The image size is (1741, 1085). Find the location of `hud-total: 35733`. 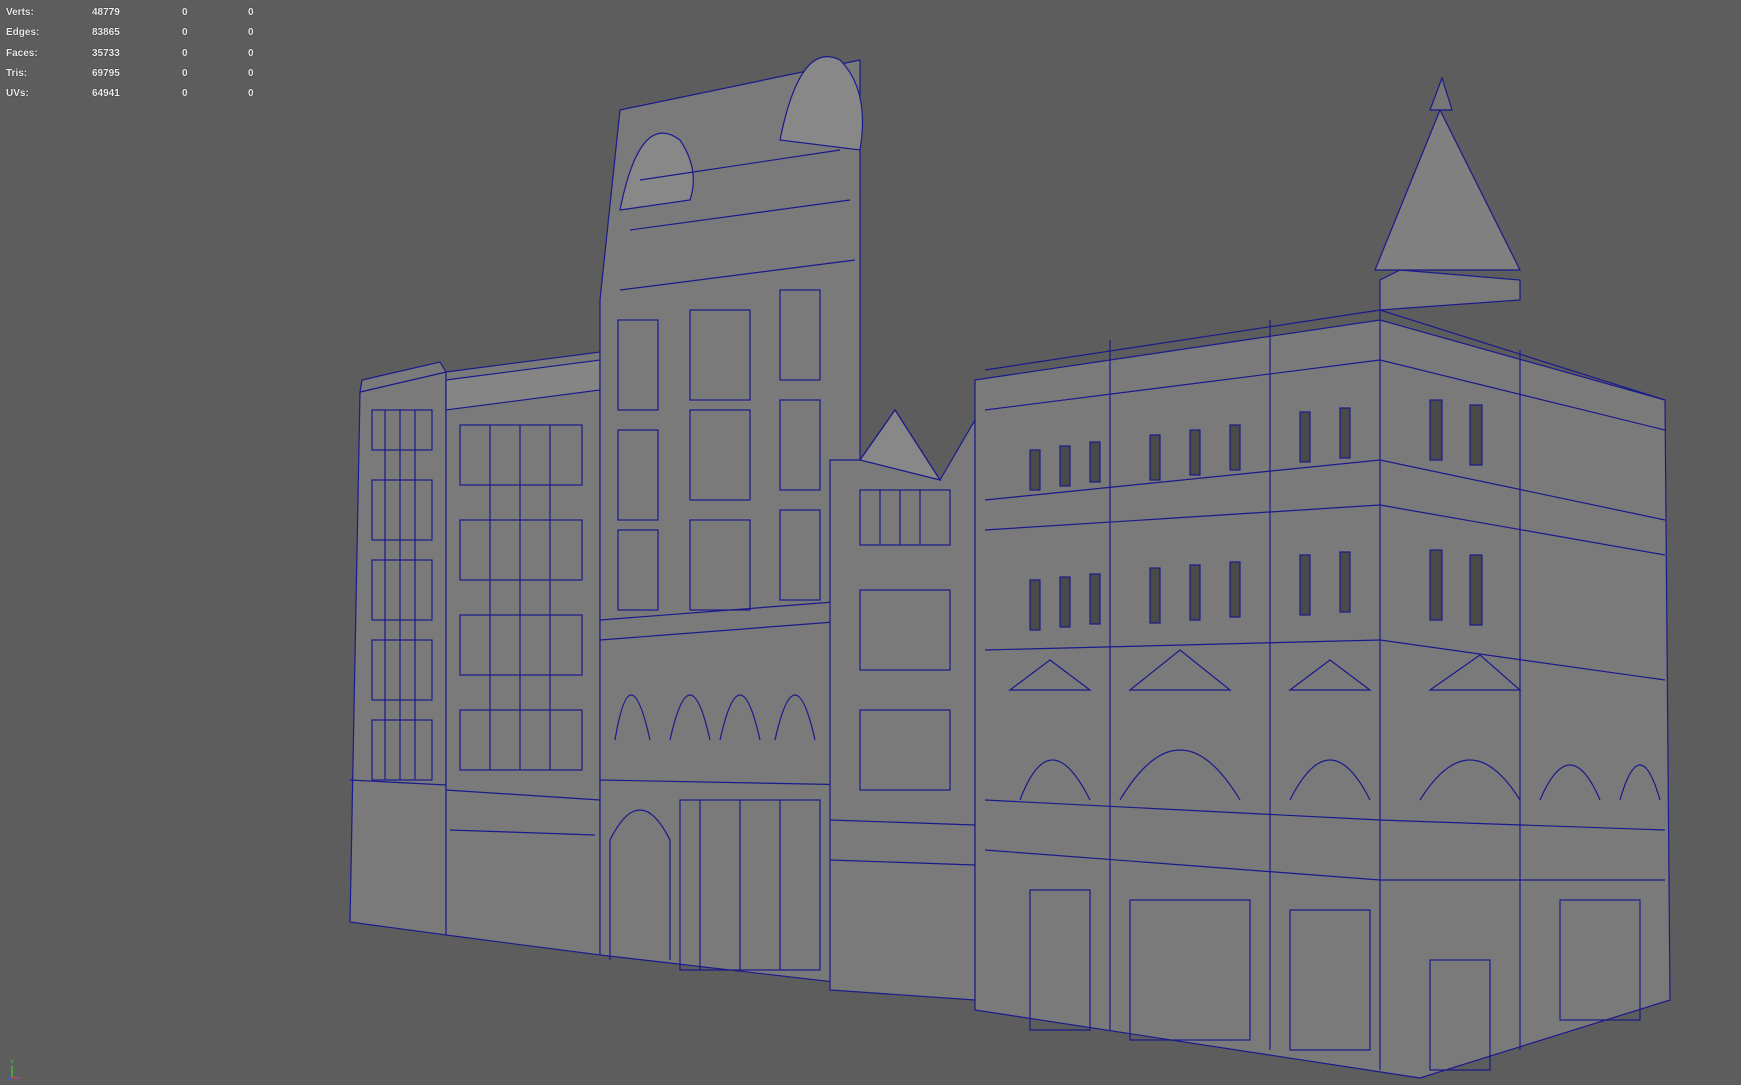

hud-total: 35733 is located at coordinates (106, 53).